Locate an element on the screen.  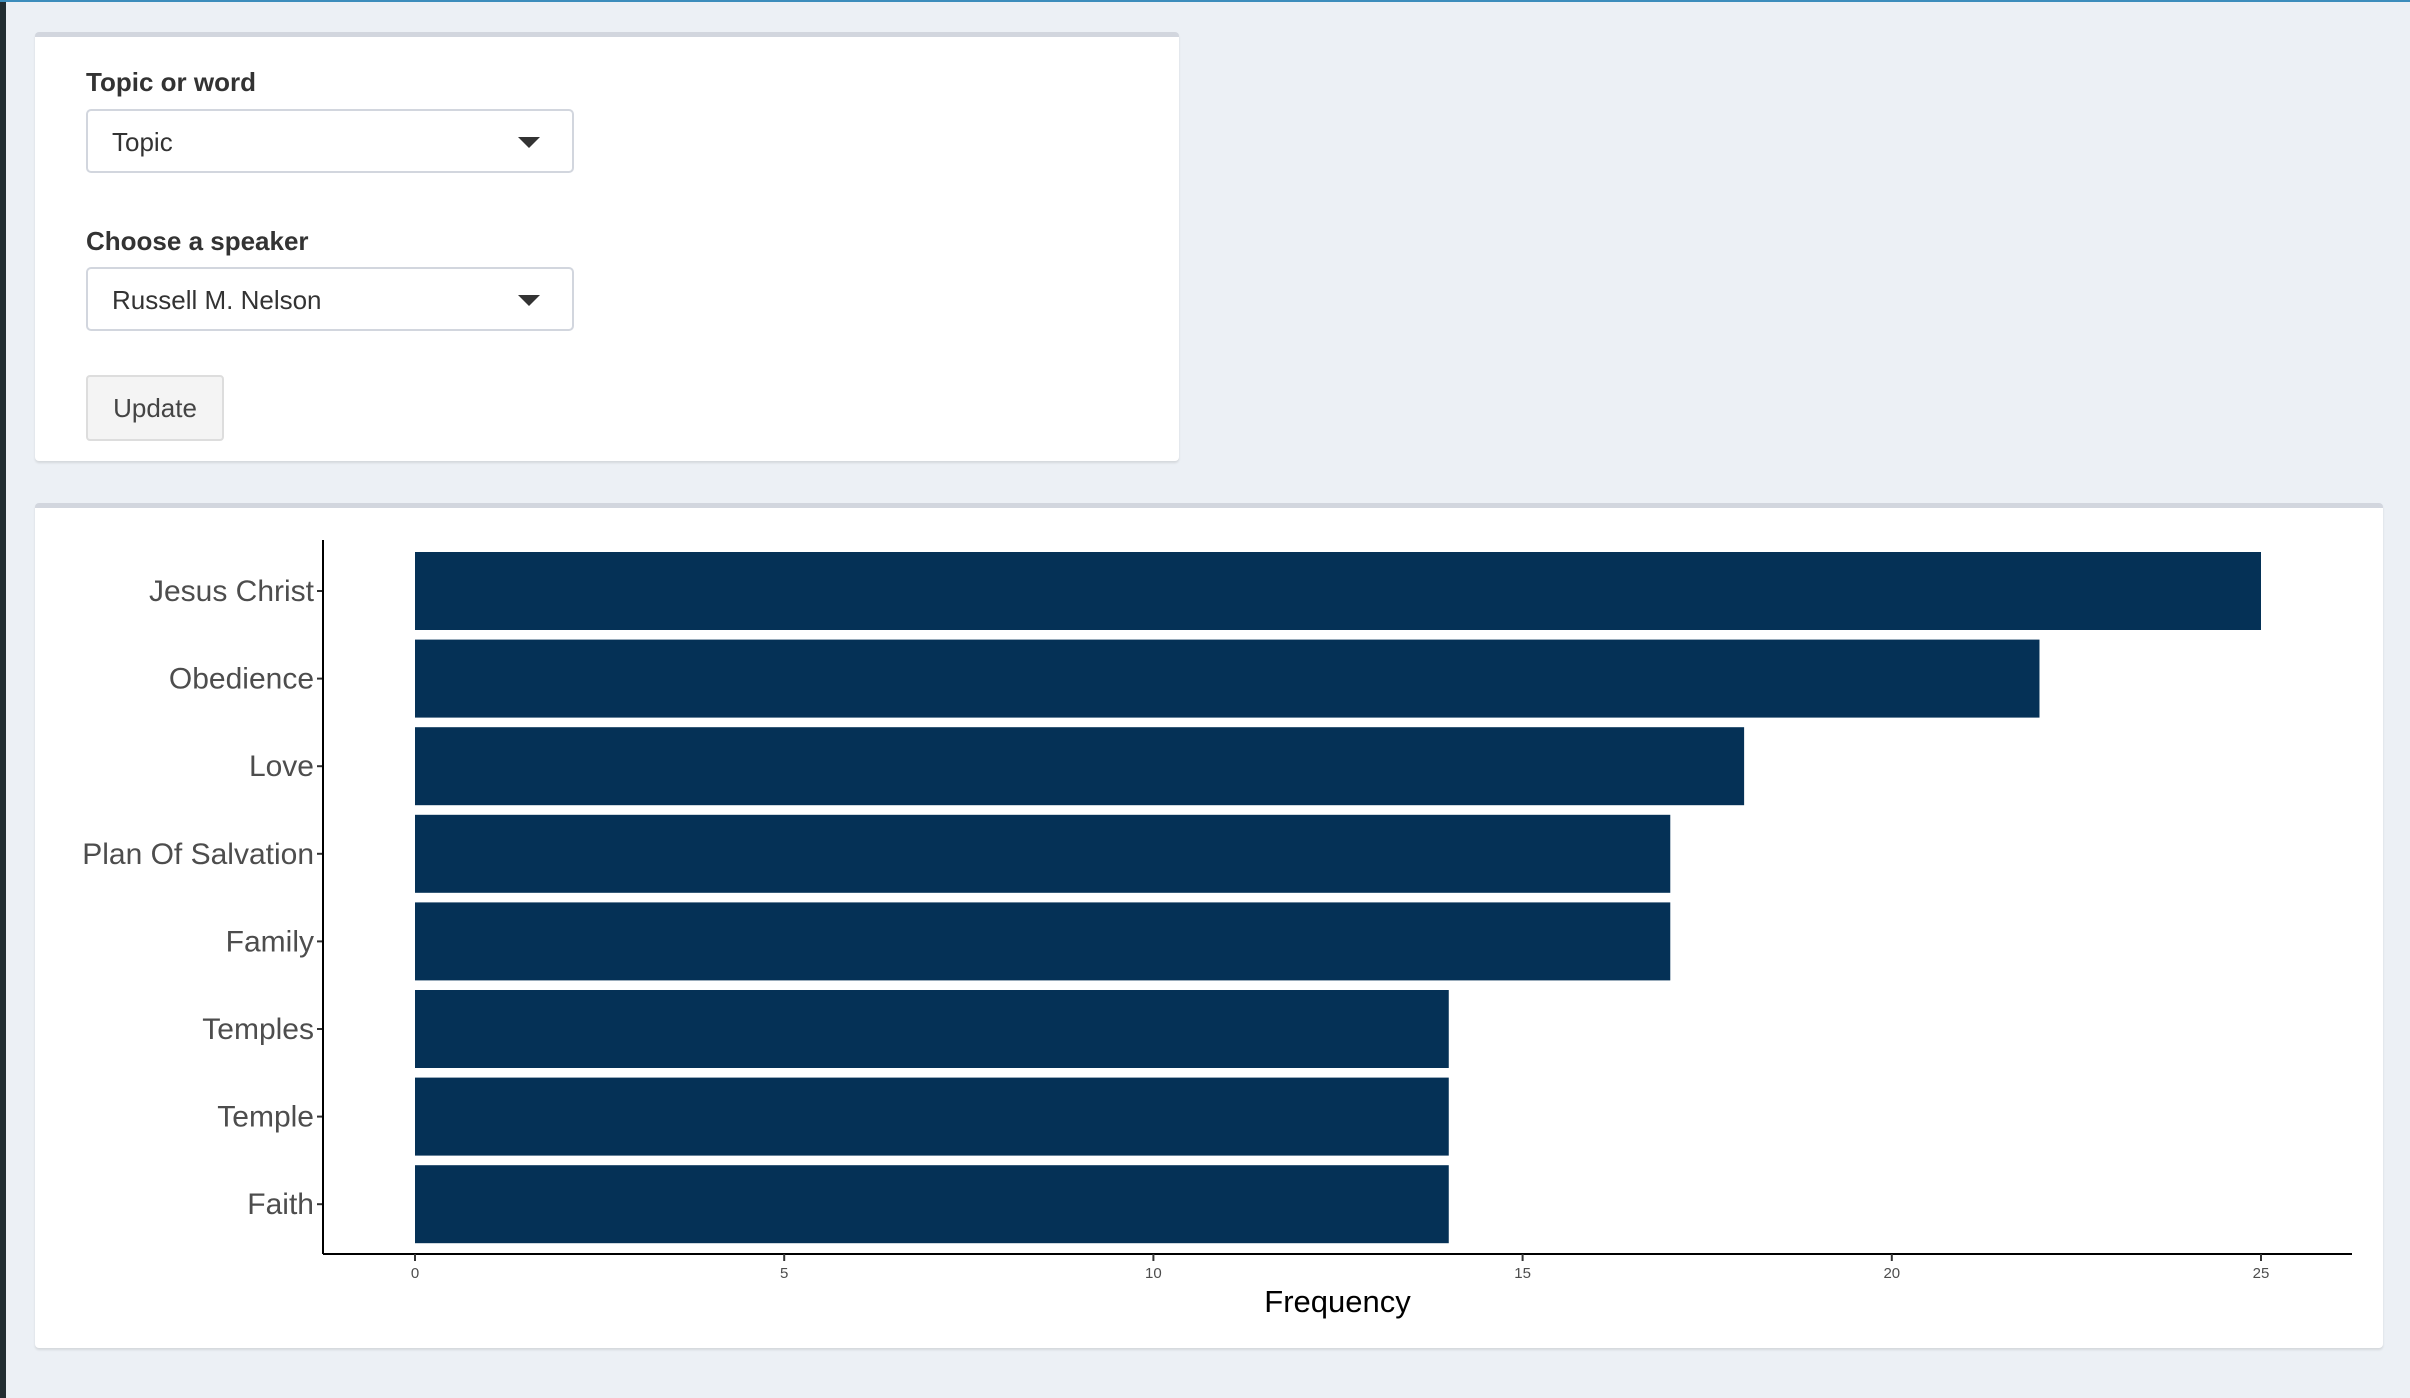
bar-faith is located at coordinates (932, 1204).